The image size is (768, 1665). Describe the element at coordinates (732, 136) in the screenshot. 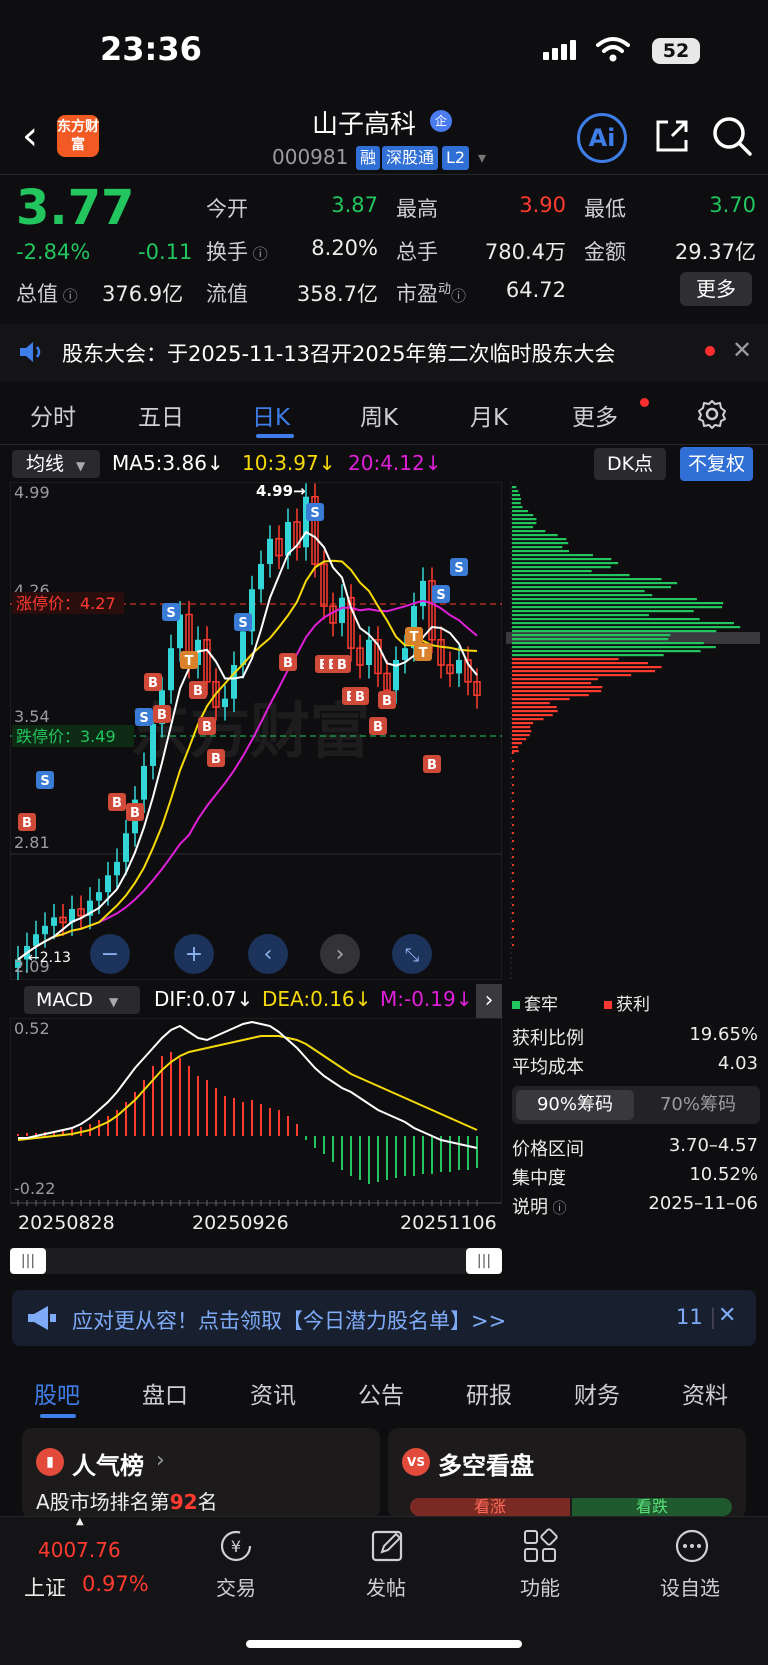

I see `search-icon` at that location.